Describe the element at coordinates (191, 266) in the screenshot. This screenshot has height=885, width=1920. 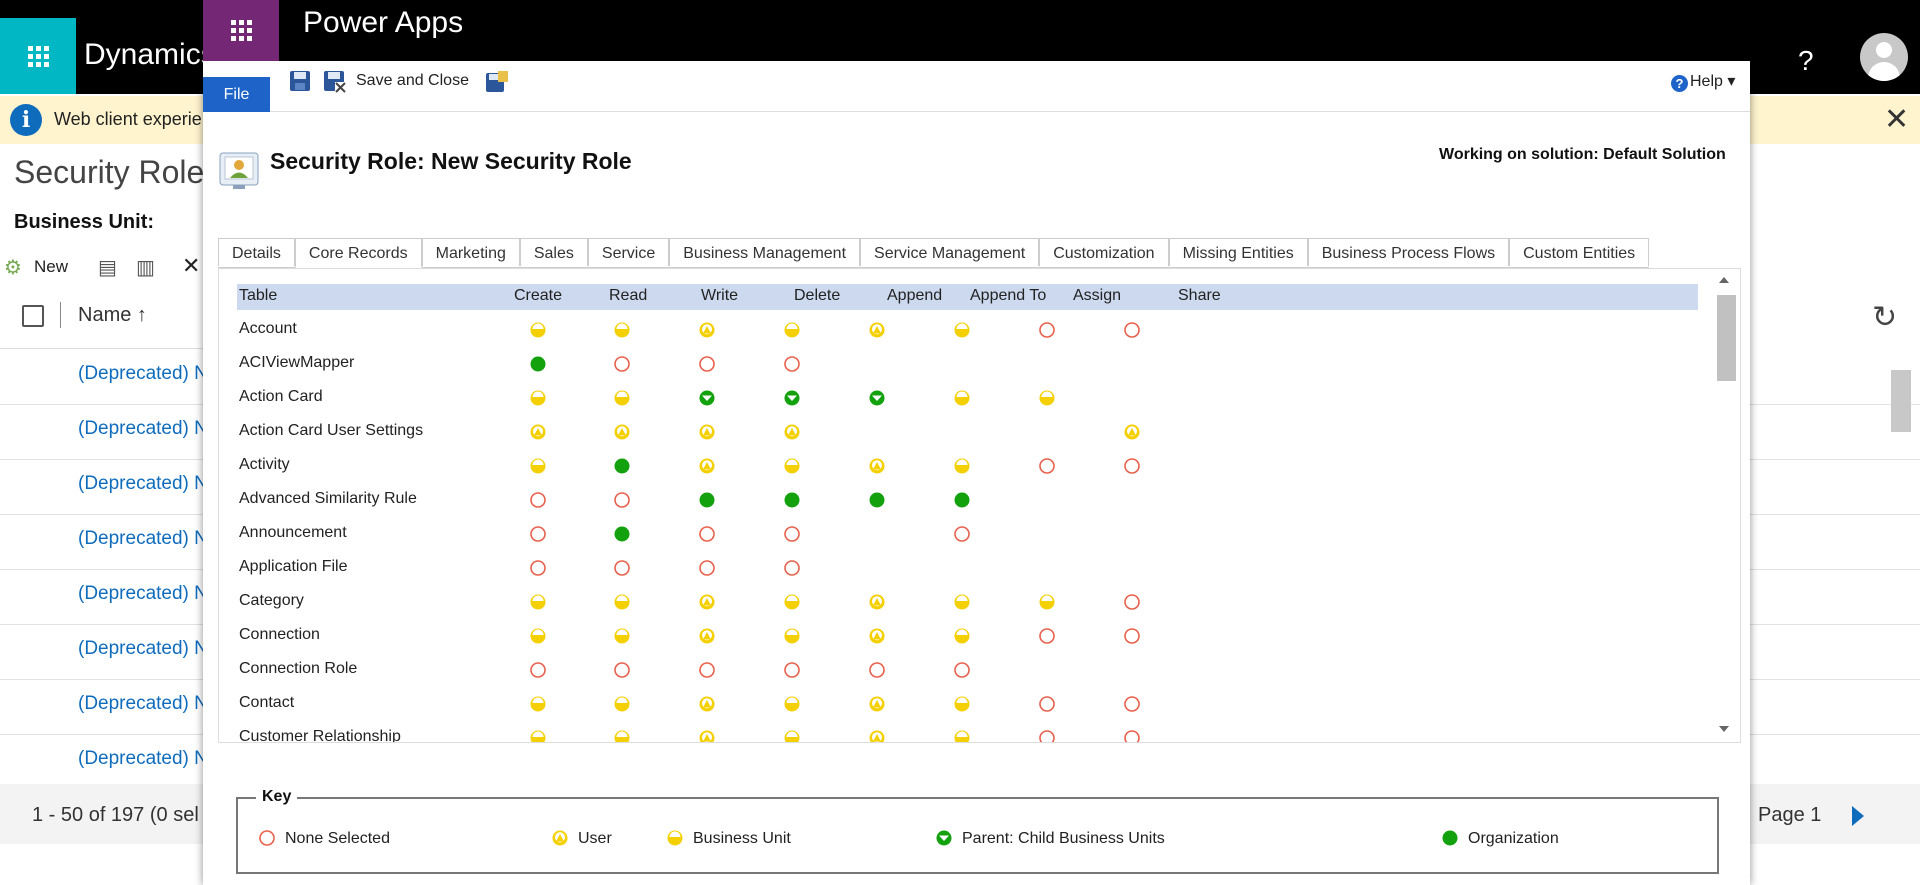
I see `delete-icon: ✕` at that location.